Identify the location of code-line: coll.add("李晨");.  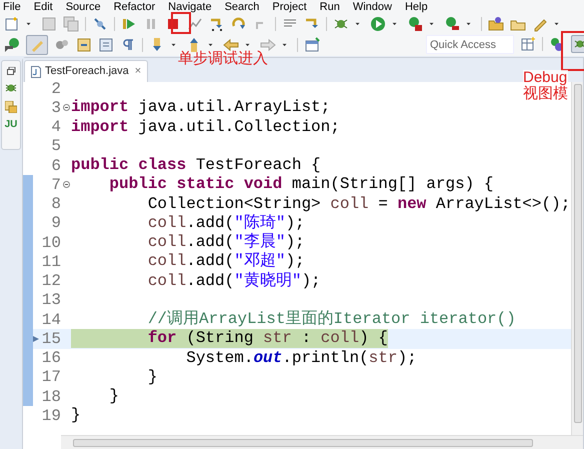
(225, 242).